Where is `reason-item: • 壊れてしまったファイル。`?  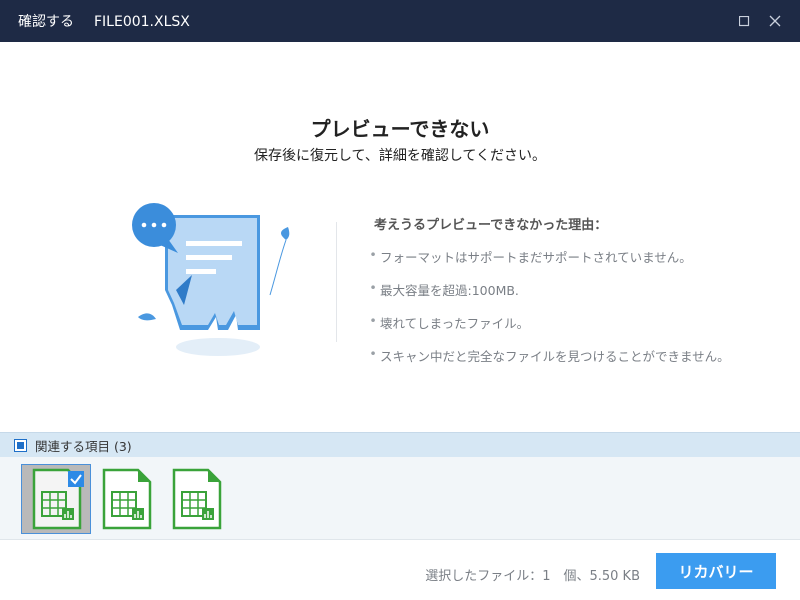 reason-item: • 壊れてしまったファイル。 is located at coordinates (449, 322).